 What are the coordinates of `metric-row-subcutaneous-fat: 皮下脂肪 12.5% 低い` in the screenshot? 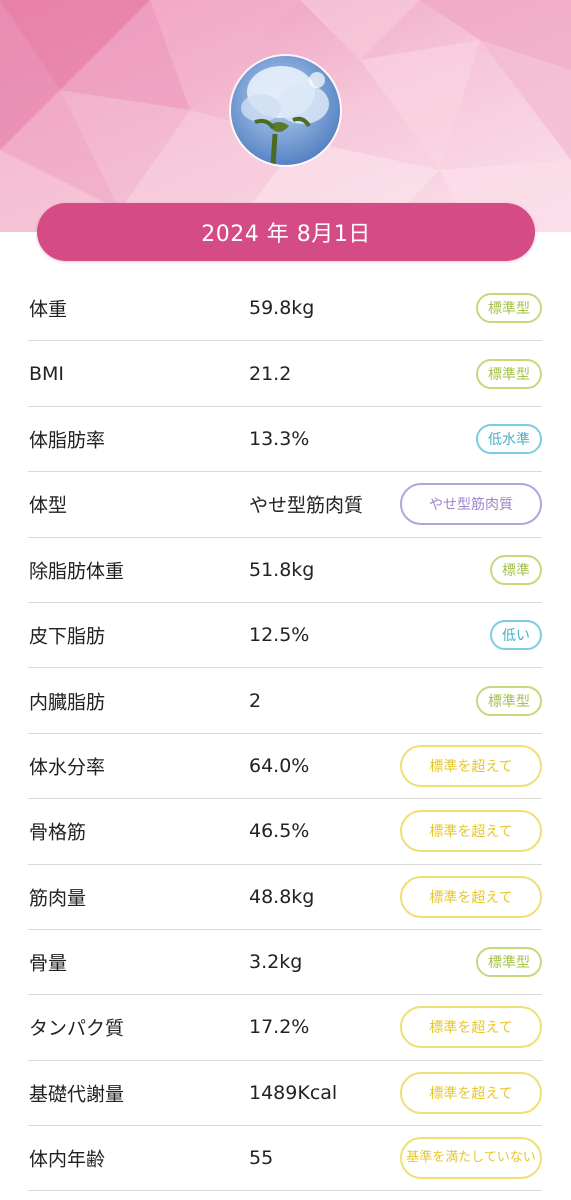 It's located at (285, 636).